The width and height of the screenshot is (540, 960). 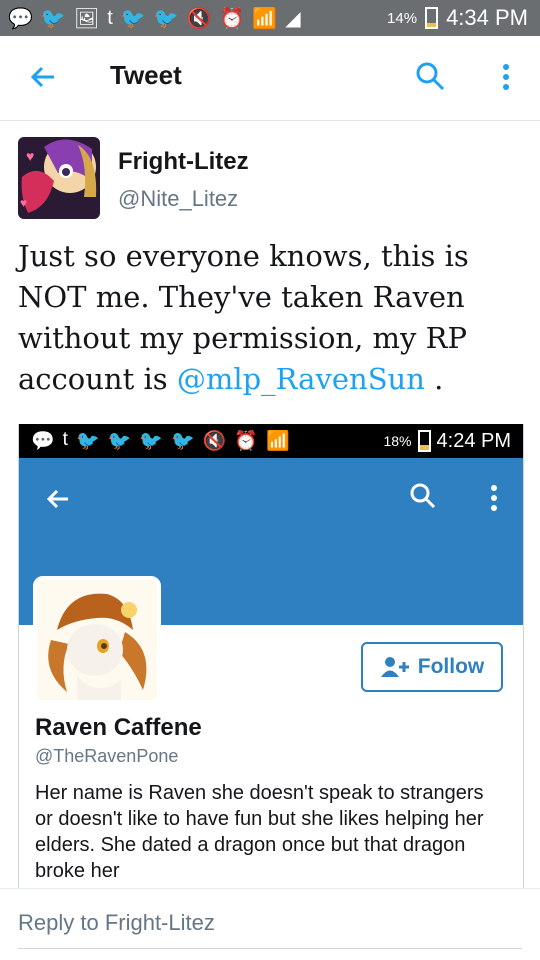 I want to click on author-name: Fright-Litez, so click(x=183, y=162).